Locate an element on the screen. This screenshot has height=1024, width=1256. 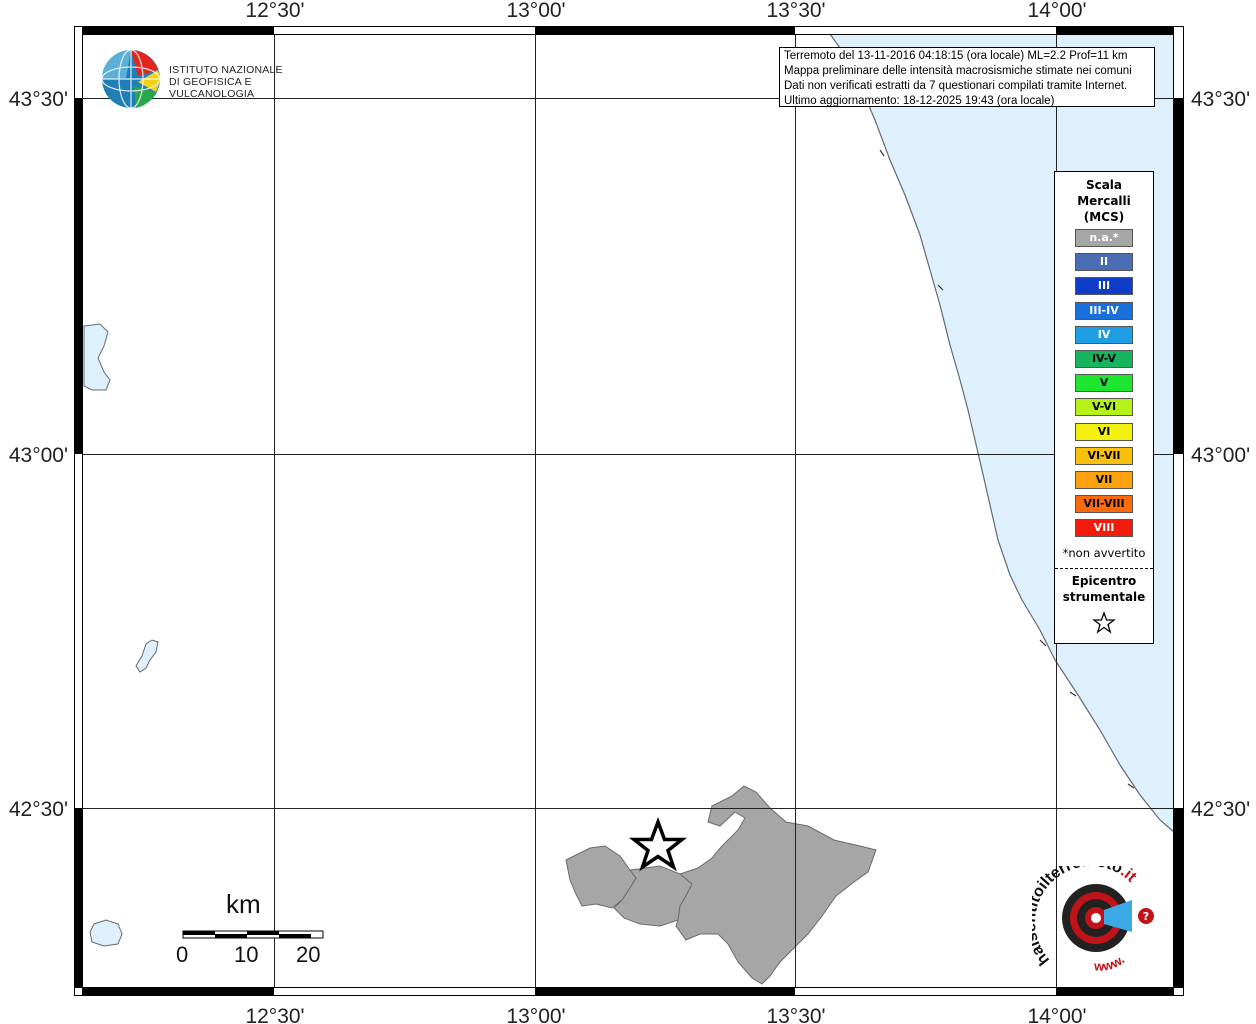
legend-star-icon is located at coordinates (1104, 622).